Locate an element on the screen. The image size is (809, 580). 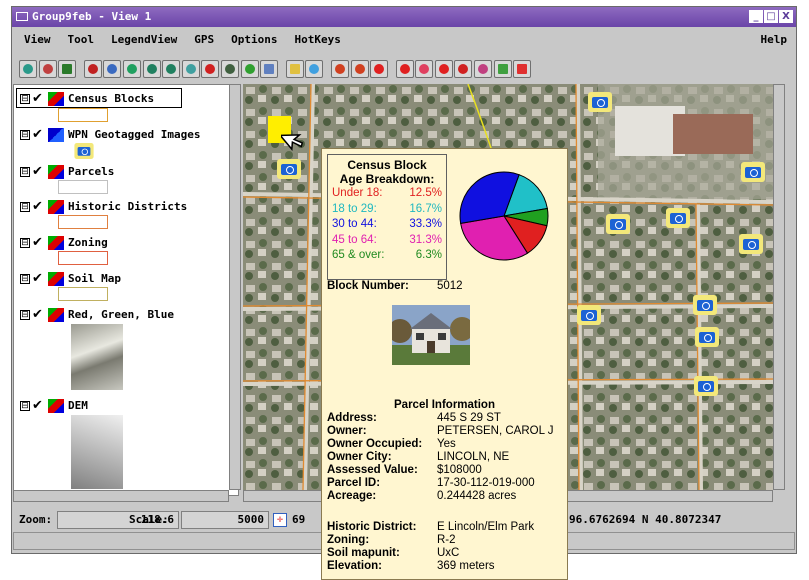
gps-tool-icon is located at coordinates (314, 68).